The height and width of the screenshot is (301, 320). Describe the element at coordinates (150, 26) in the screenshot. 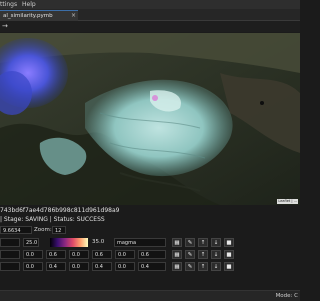

I see `toolbar: →` at that location.